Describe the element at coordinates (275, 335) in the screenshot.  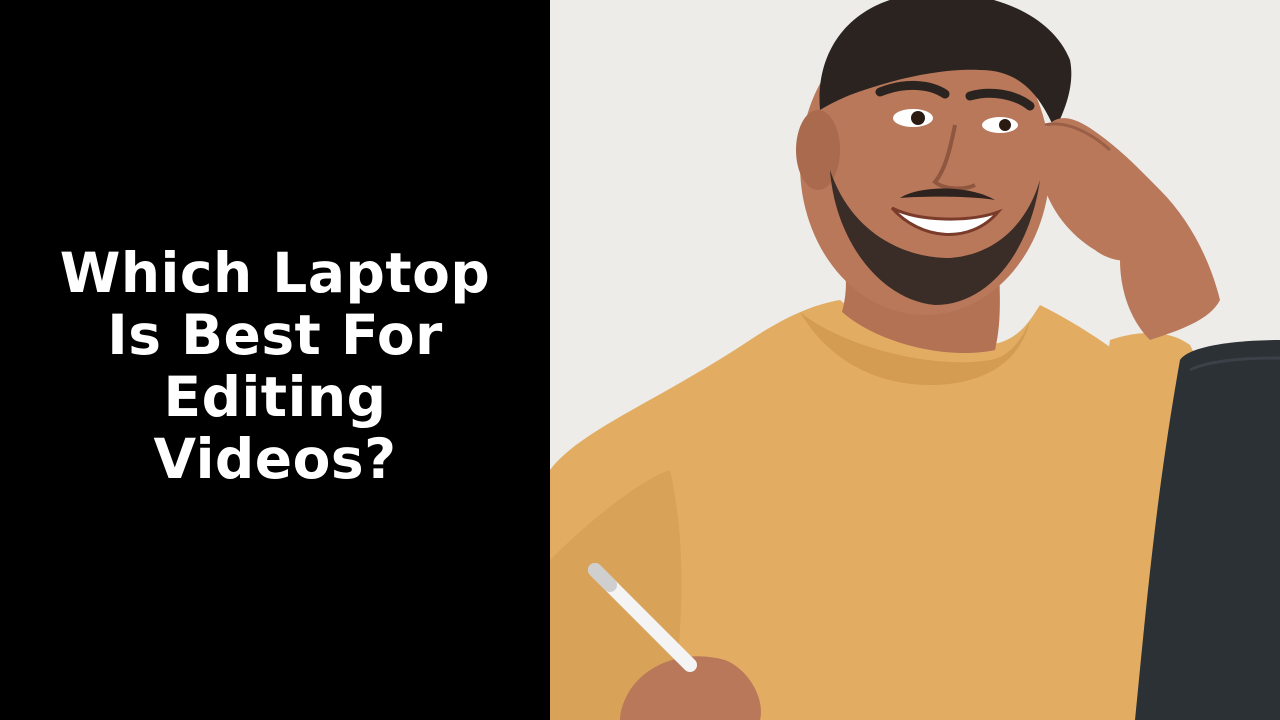
I see `headline-line-2: Is Best For` at that location.